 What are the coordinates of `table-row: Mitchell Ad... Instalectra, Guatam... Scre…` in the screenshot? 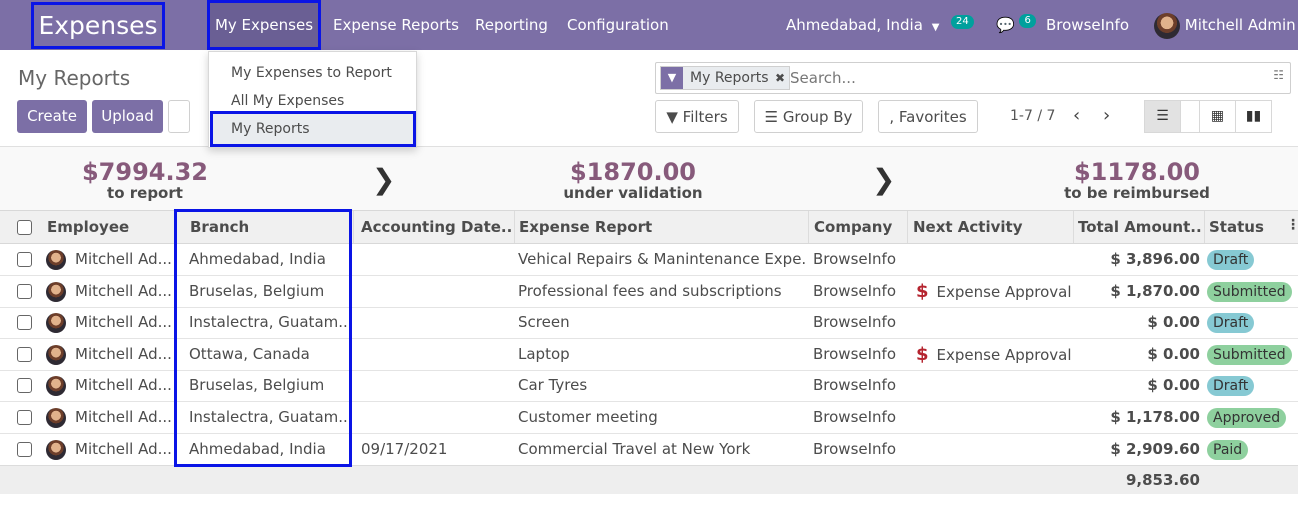 It's located at (649, 323).